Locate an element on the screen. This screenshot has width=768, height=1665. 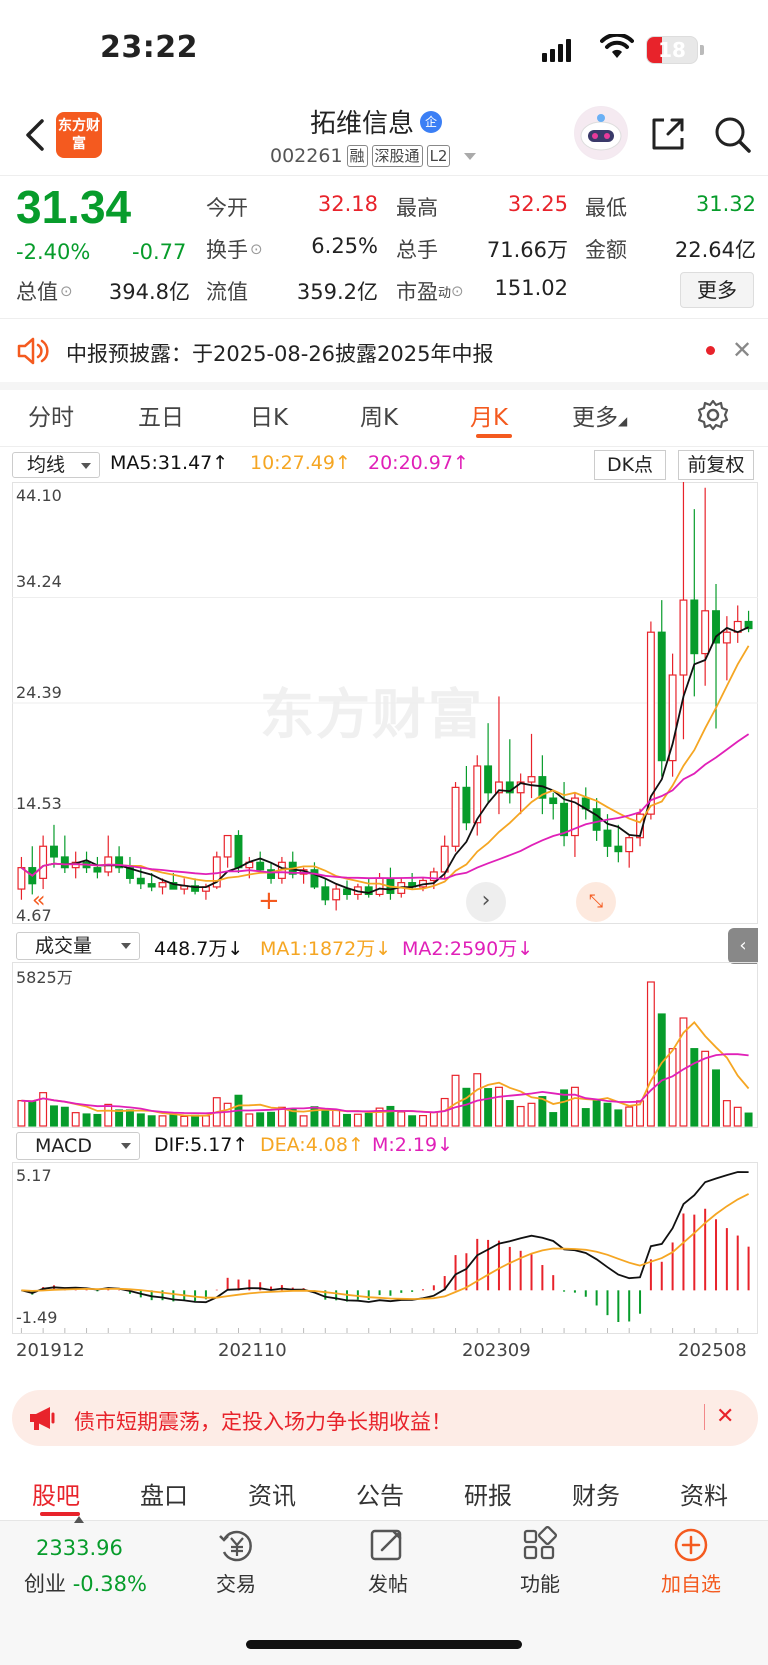
mktcap-label-wrap: 总值 ⊙ is located at coordinates (44, 291).